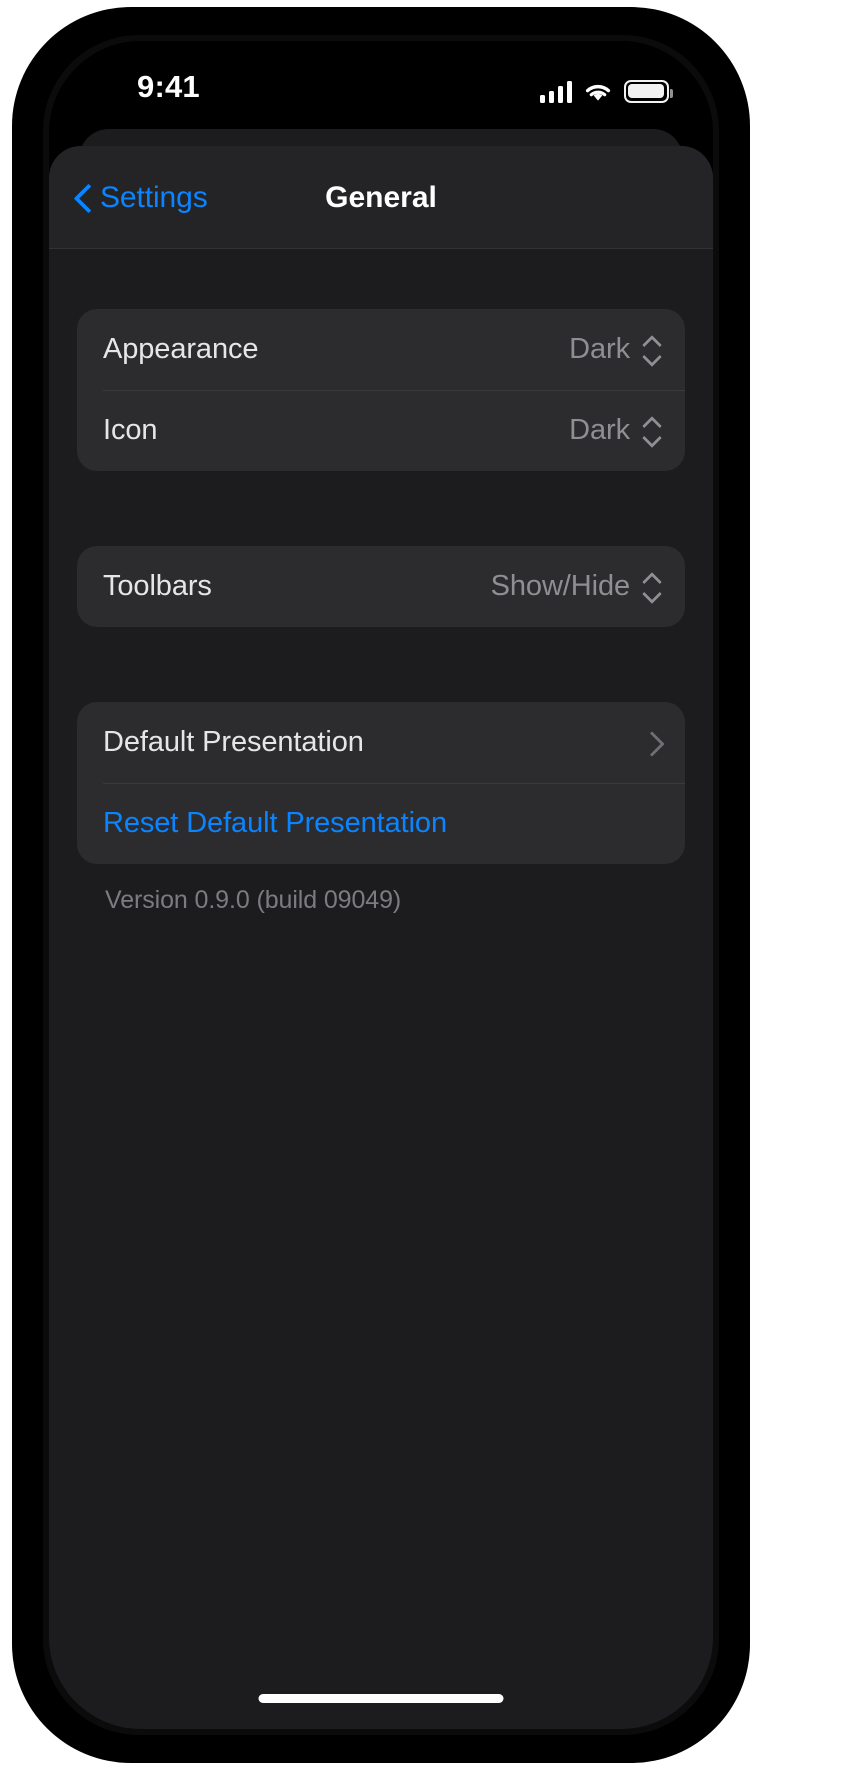  What do you see at coordinates (599, 430) in the screenshot?
I see `row-icon-value: Dark` at bounding box center [599, 430].